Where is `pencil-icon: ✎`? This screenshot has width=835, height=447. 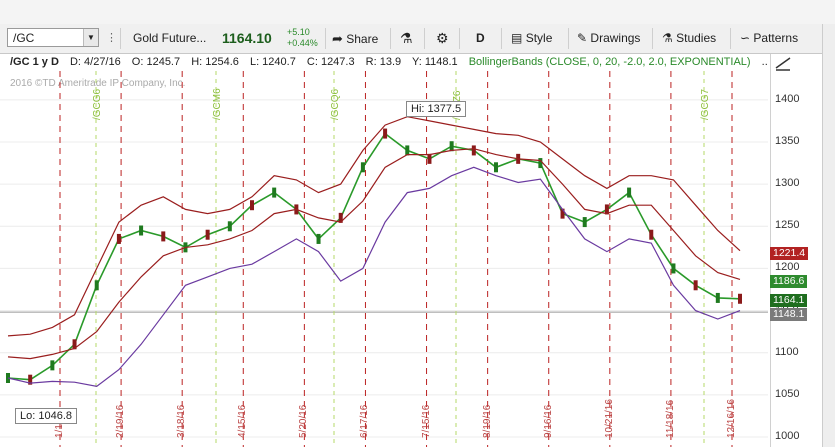 pencil-icon: ✎ is located at coordinates (582, 38).